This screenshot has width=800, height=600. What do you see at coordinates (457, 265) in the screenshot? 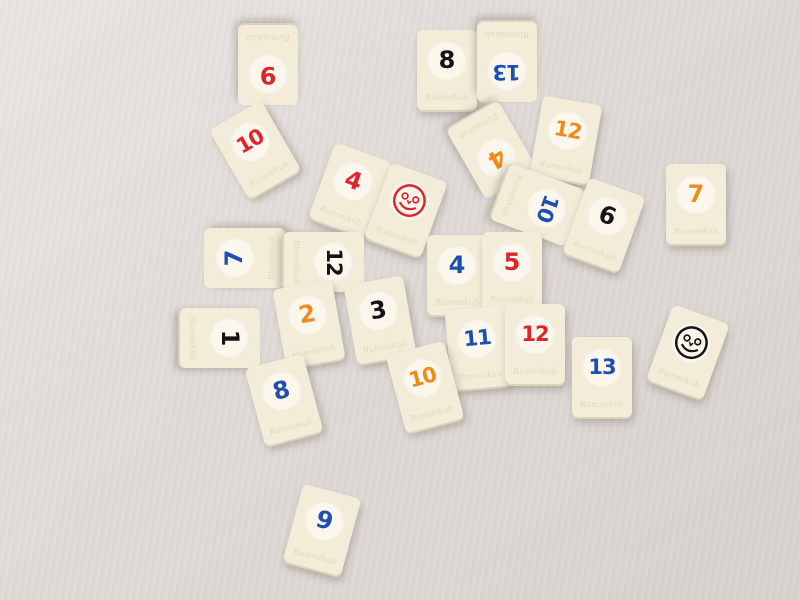
I see `tile-number: 4` at bounding box center [457, 265].